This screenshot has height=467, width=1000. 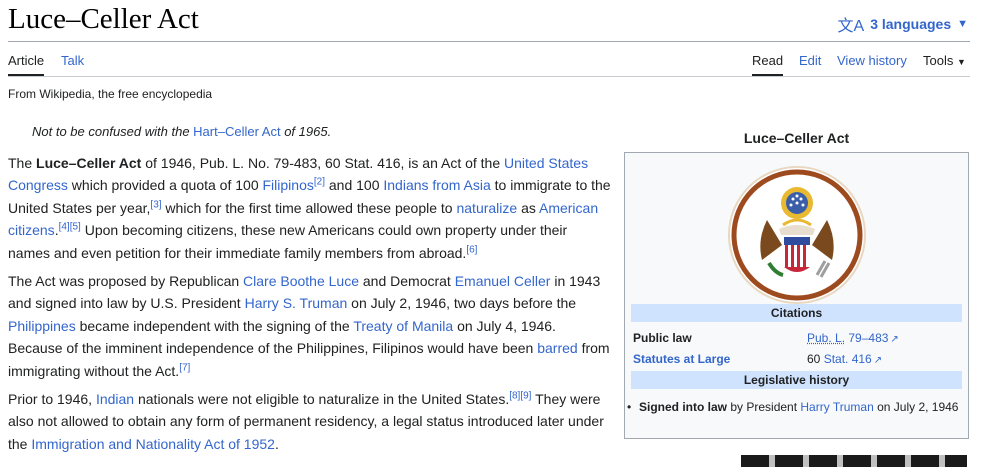 I want to click on text: The, so click(x=22, y=163).